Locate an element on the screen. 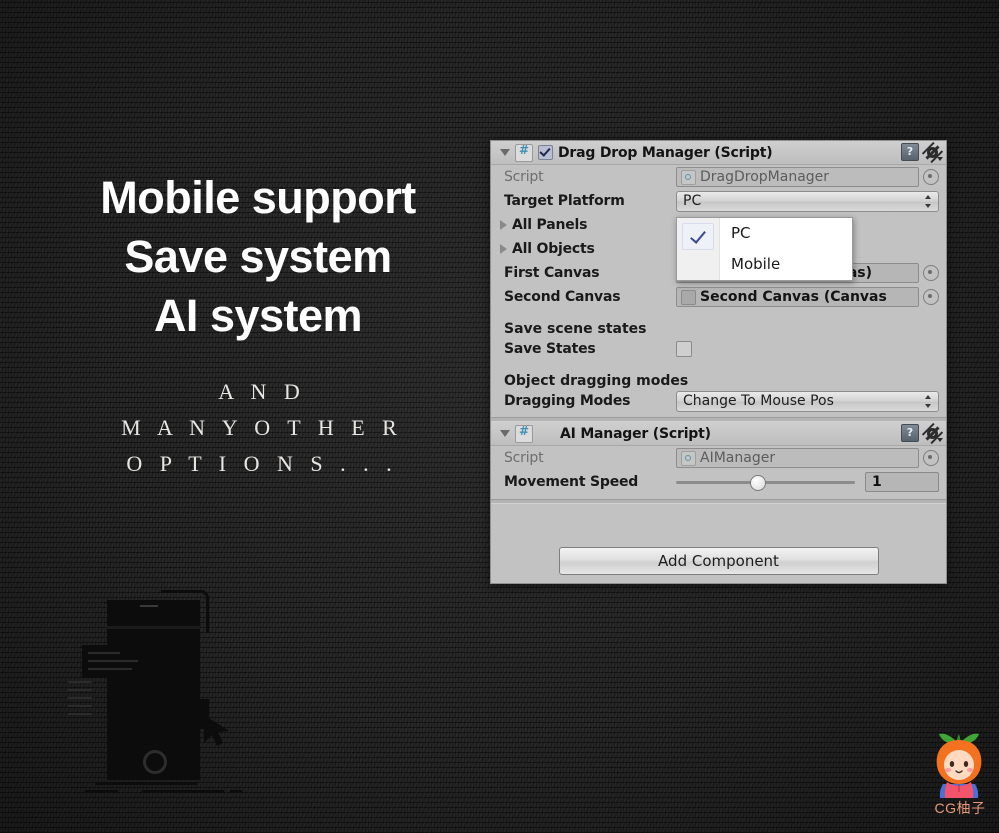 The width and height of the screenshot is (999, 833). row-second-canvas: Second Canvas Second Canvas (Canvas is located at coordinates (718, 297).